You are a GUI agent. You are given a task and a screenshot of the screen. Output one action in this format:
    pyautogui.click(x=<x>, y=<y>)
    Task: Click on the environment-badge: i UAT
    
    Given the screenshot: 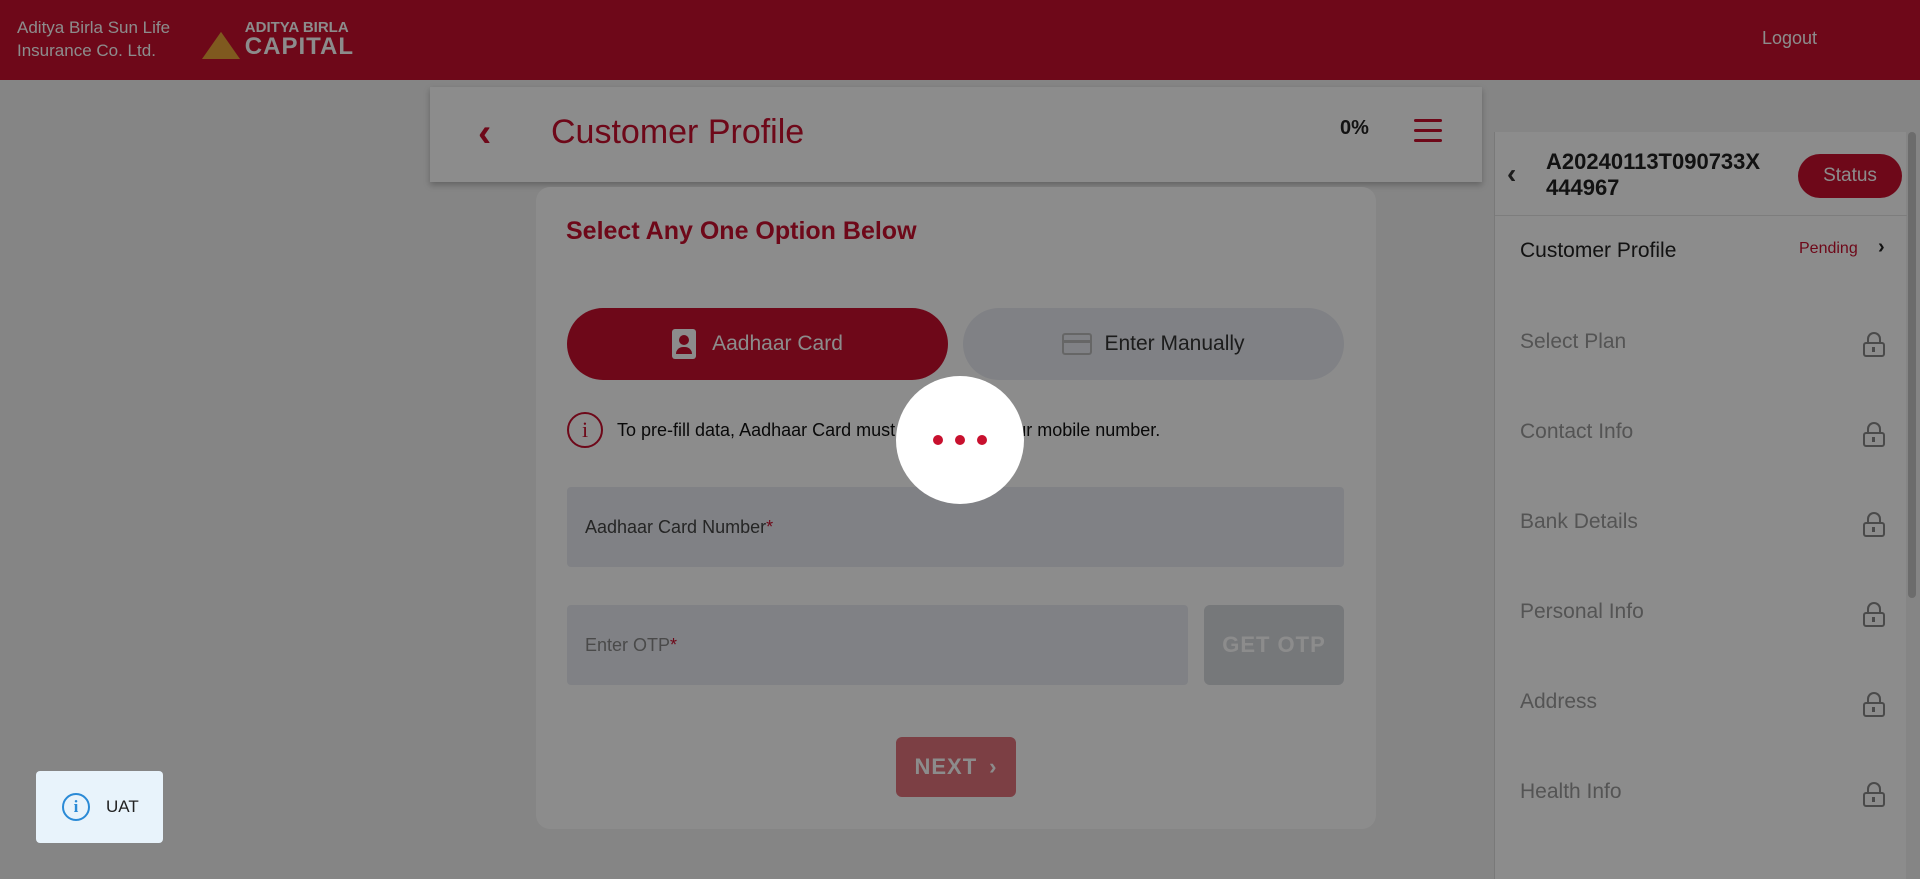 What is the action you would take?
    pyautogui.click(x=99, y=807)
    